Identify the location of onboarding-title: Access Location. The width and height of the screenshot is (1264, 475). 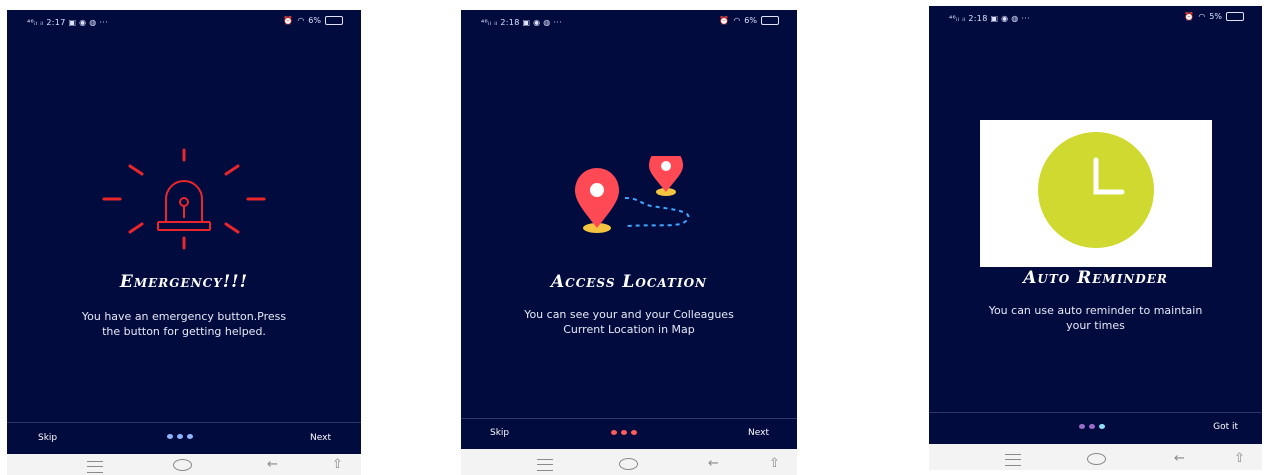
(628, 282).